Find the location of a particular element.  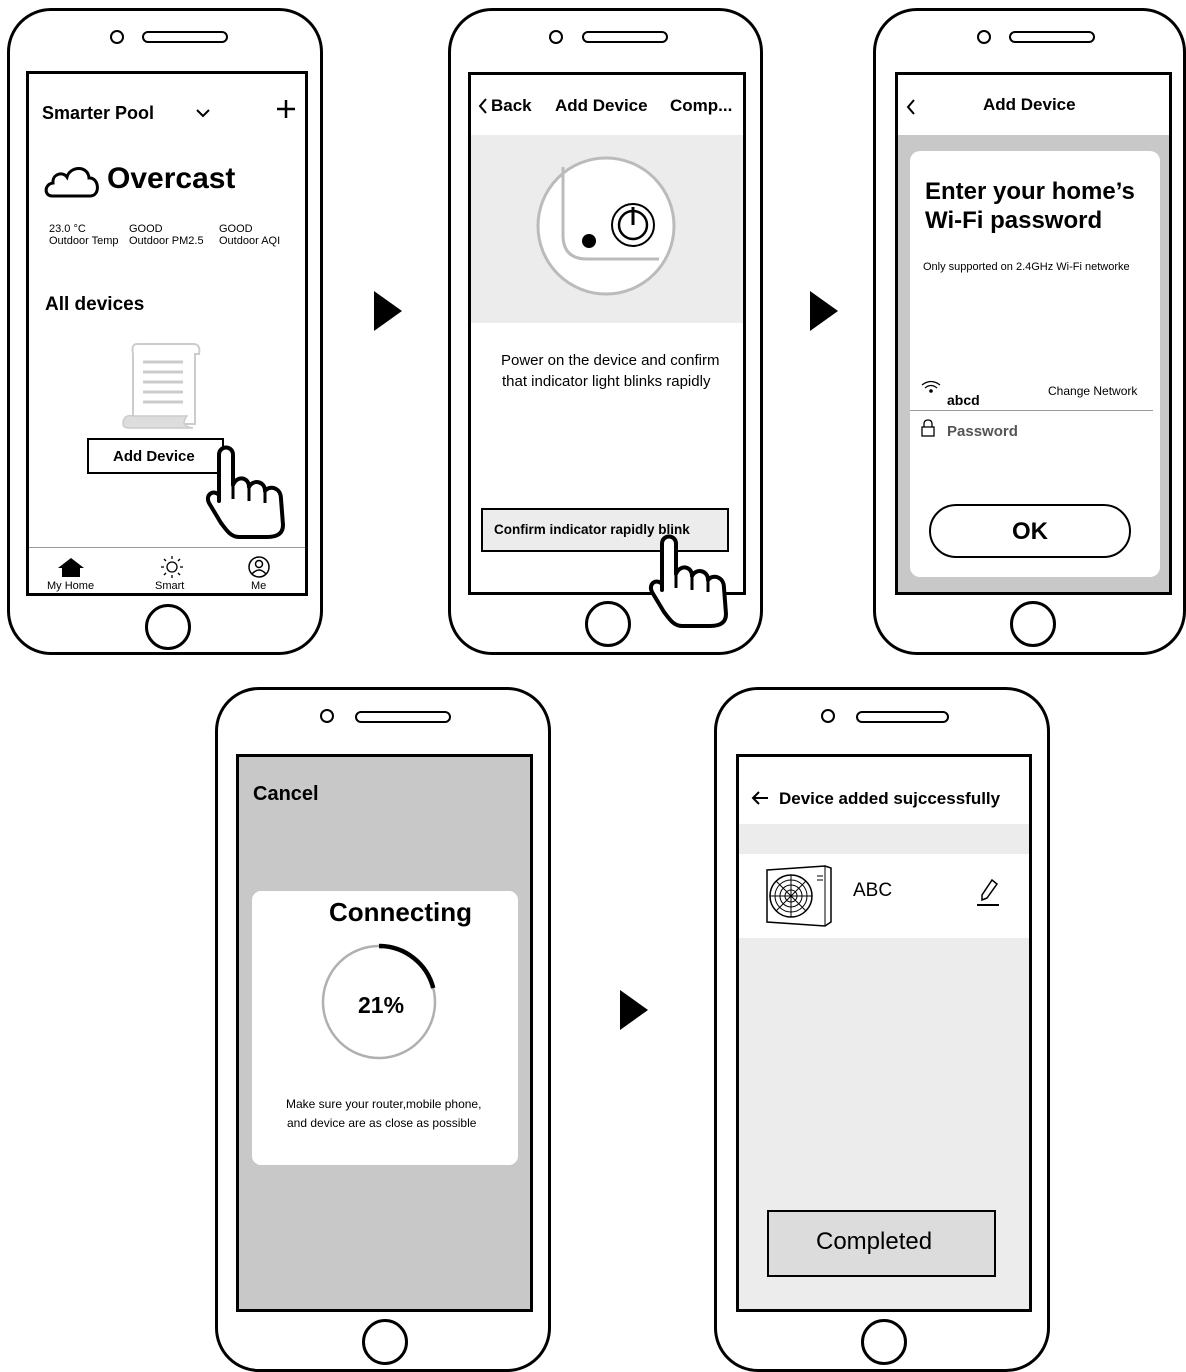

sun-icon is located at coordinates (172, 567).